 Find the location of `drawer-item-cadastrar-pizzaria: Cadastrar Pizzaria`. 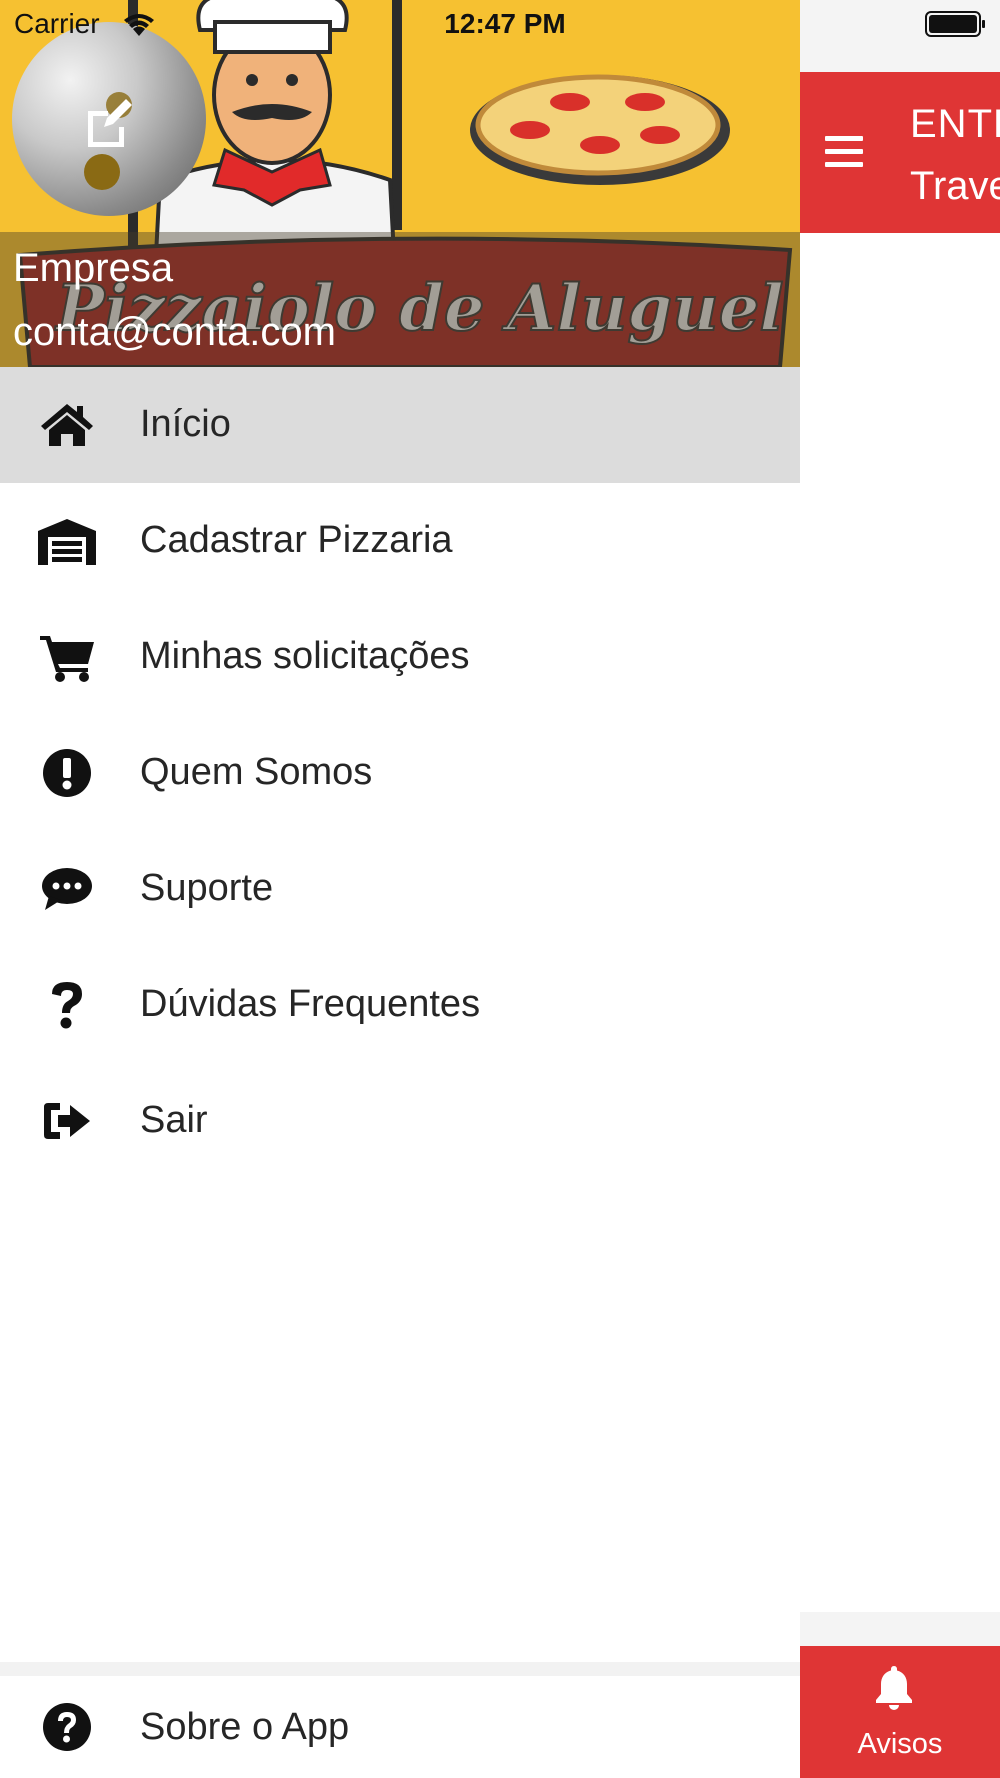

drawer-item-cadastrar-pizzaria: Cadastrar Pizzaria is located at coordinates (400, 541).